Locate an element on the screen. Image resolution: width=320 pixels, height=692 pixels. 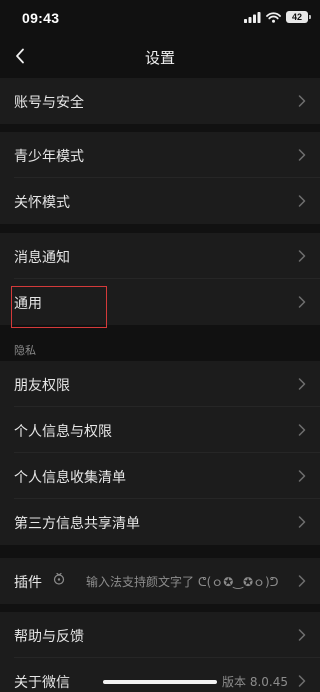
settings-row-account-security: 账号与安全 is located at coordinates (160, 101).